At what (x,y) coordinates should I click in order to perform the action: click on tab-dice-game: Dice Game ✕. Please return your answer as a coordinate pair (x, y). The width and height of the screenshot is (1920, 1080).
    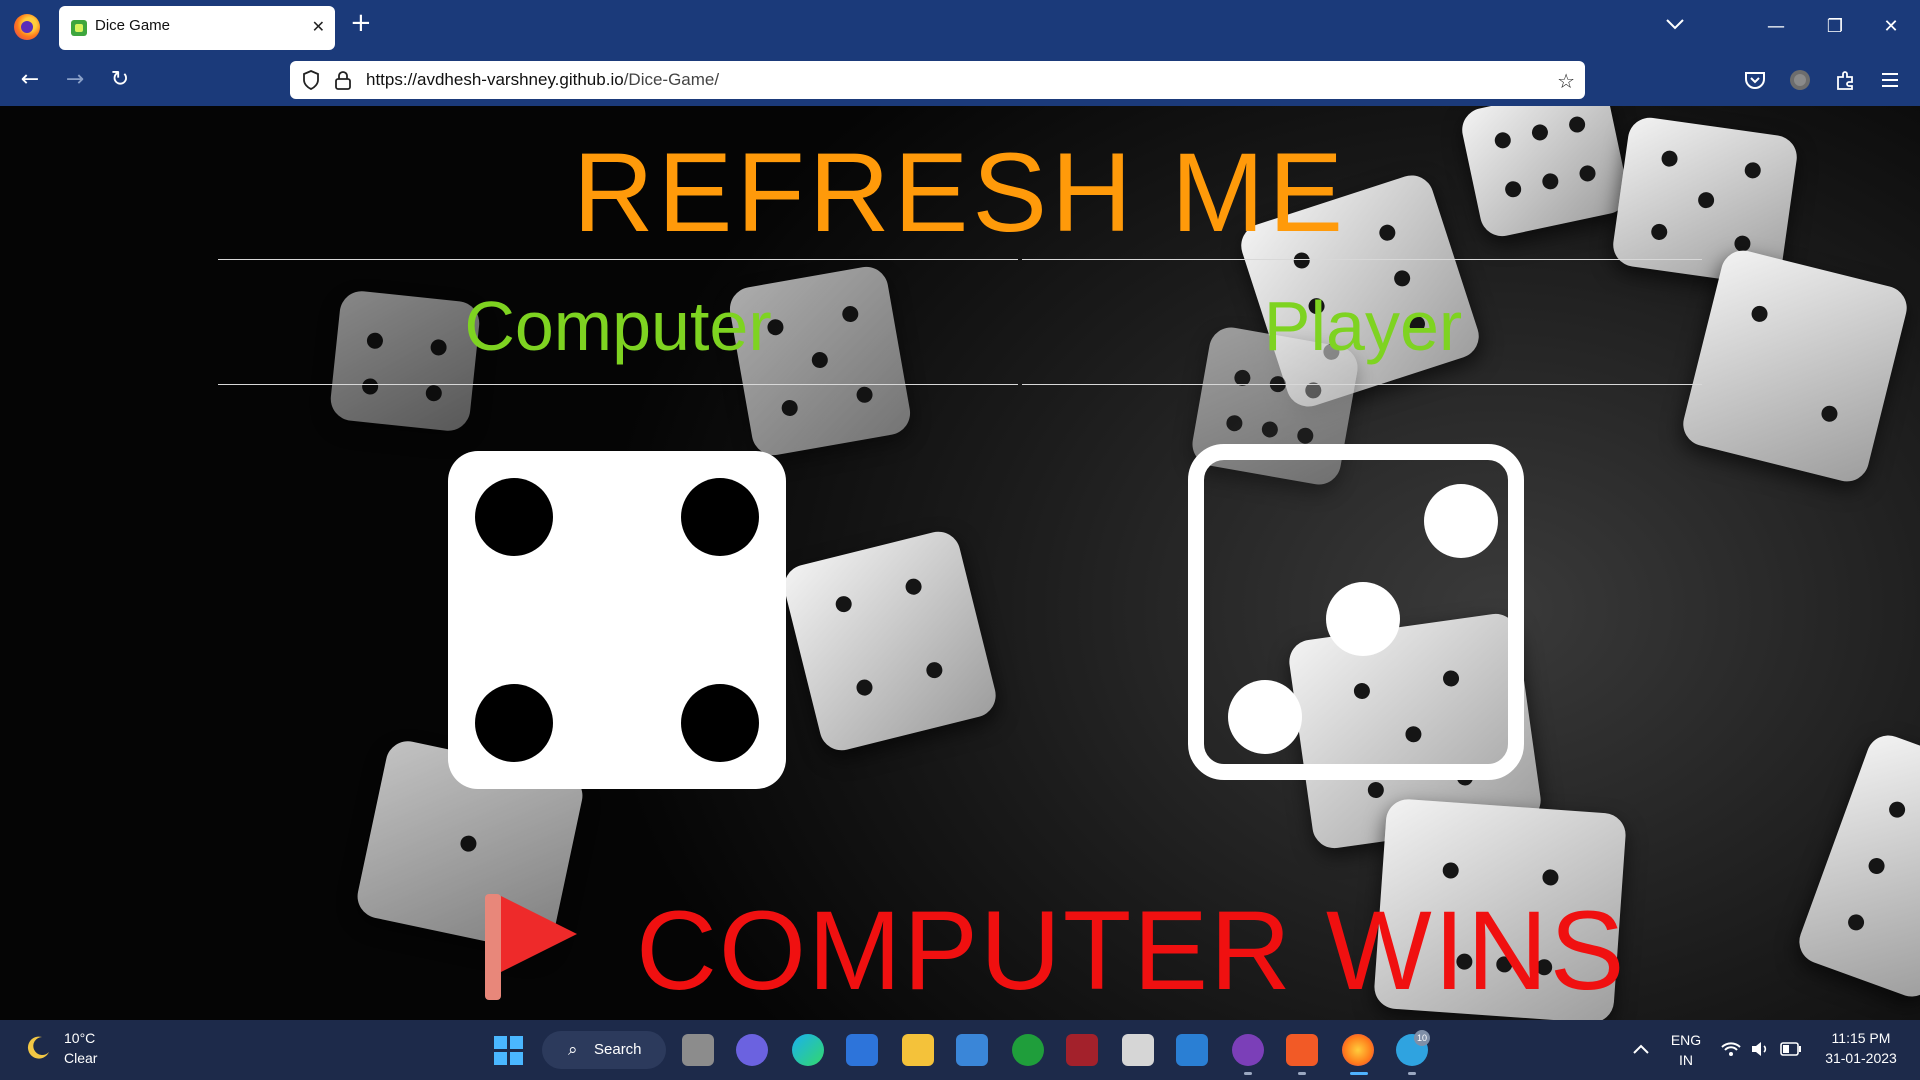
    Looking at the image, I should click on (197, 28).